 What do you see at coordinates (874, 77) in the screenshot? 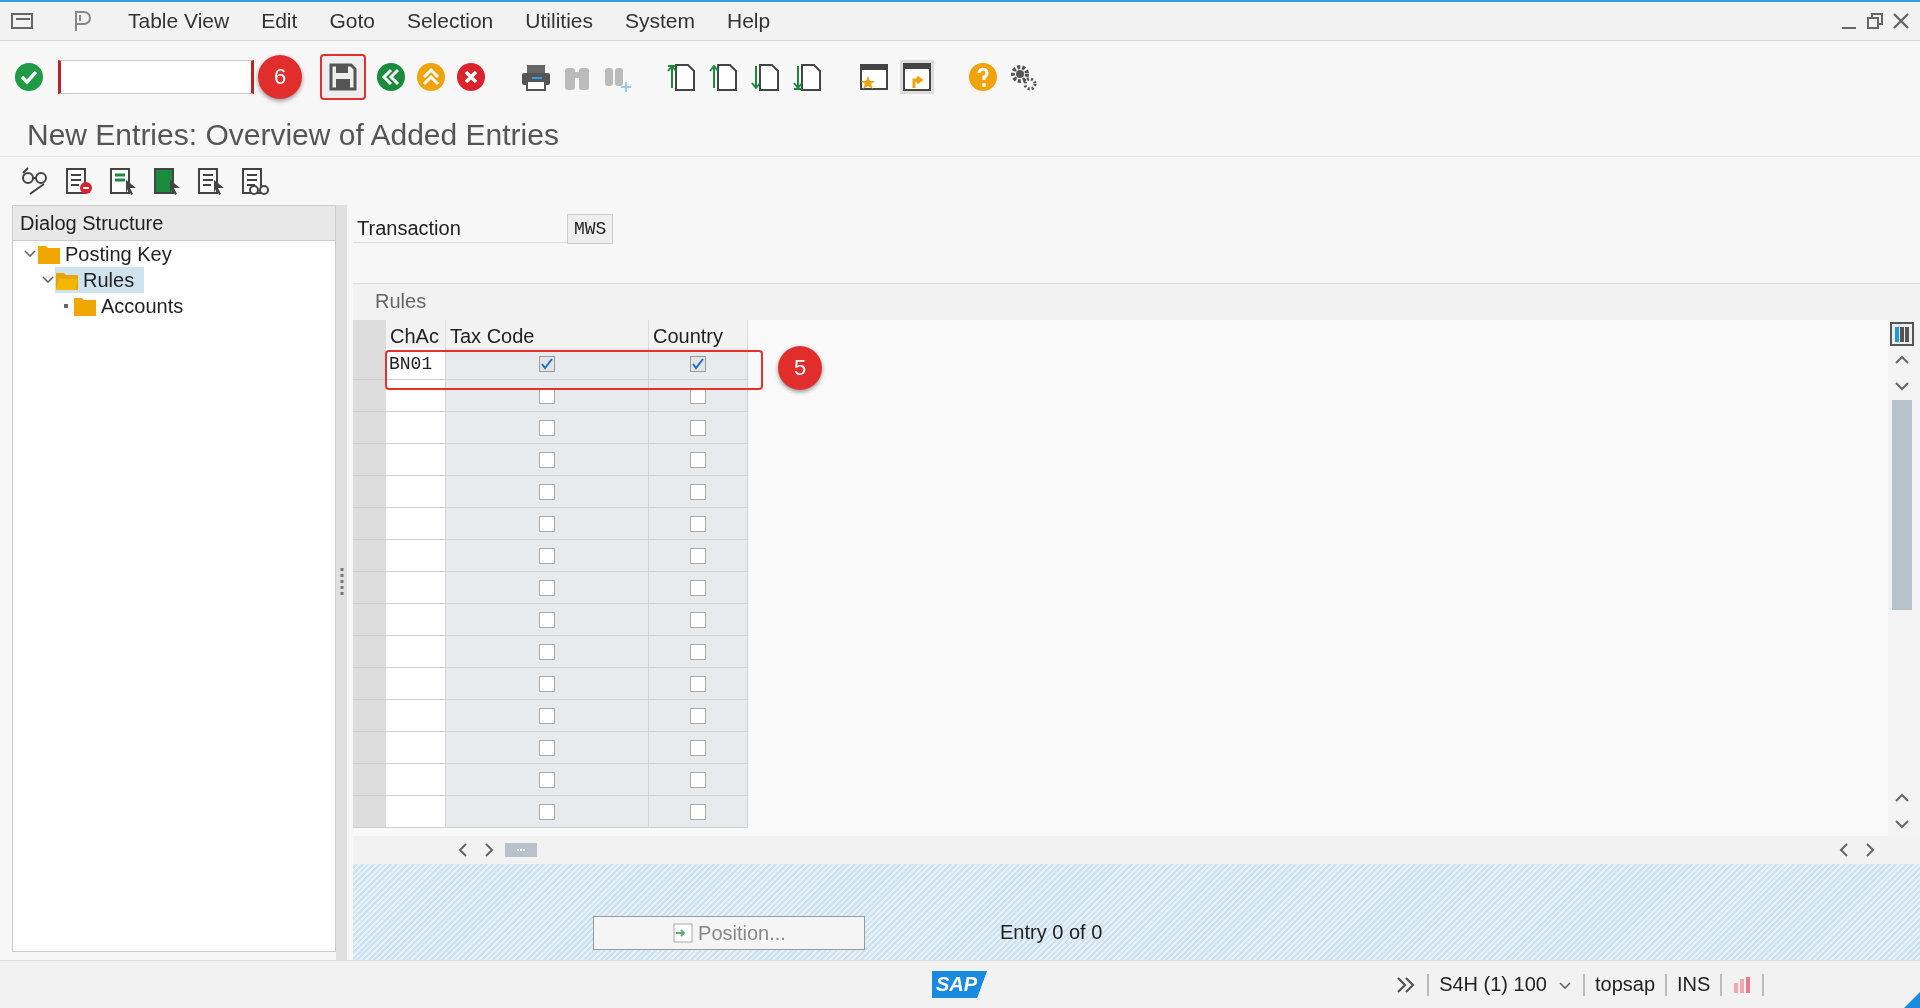
I see `new-window-icon` at bounding box center [874, 77].